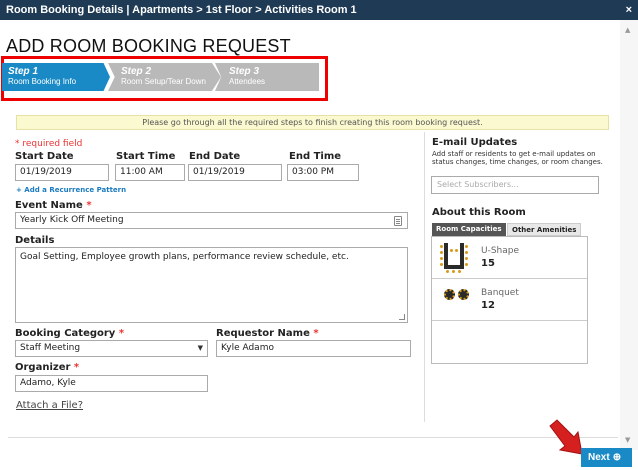  What do you see at coordinates (111, 348) in the screenshot?
I see `booking-category-select: Staff Meeting ▼` at bounding box center [111, 348].